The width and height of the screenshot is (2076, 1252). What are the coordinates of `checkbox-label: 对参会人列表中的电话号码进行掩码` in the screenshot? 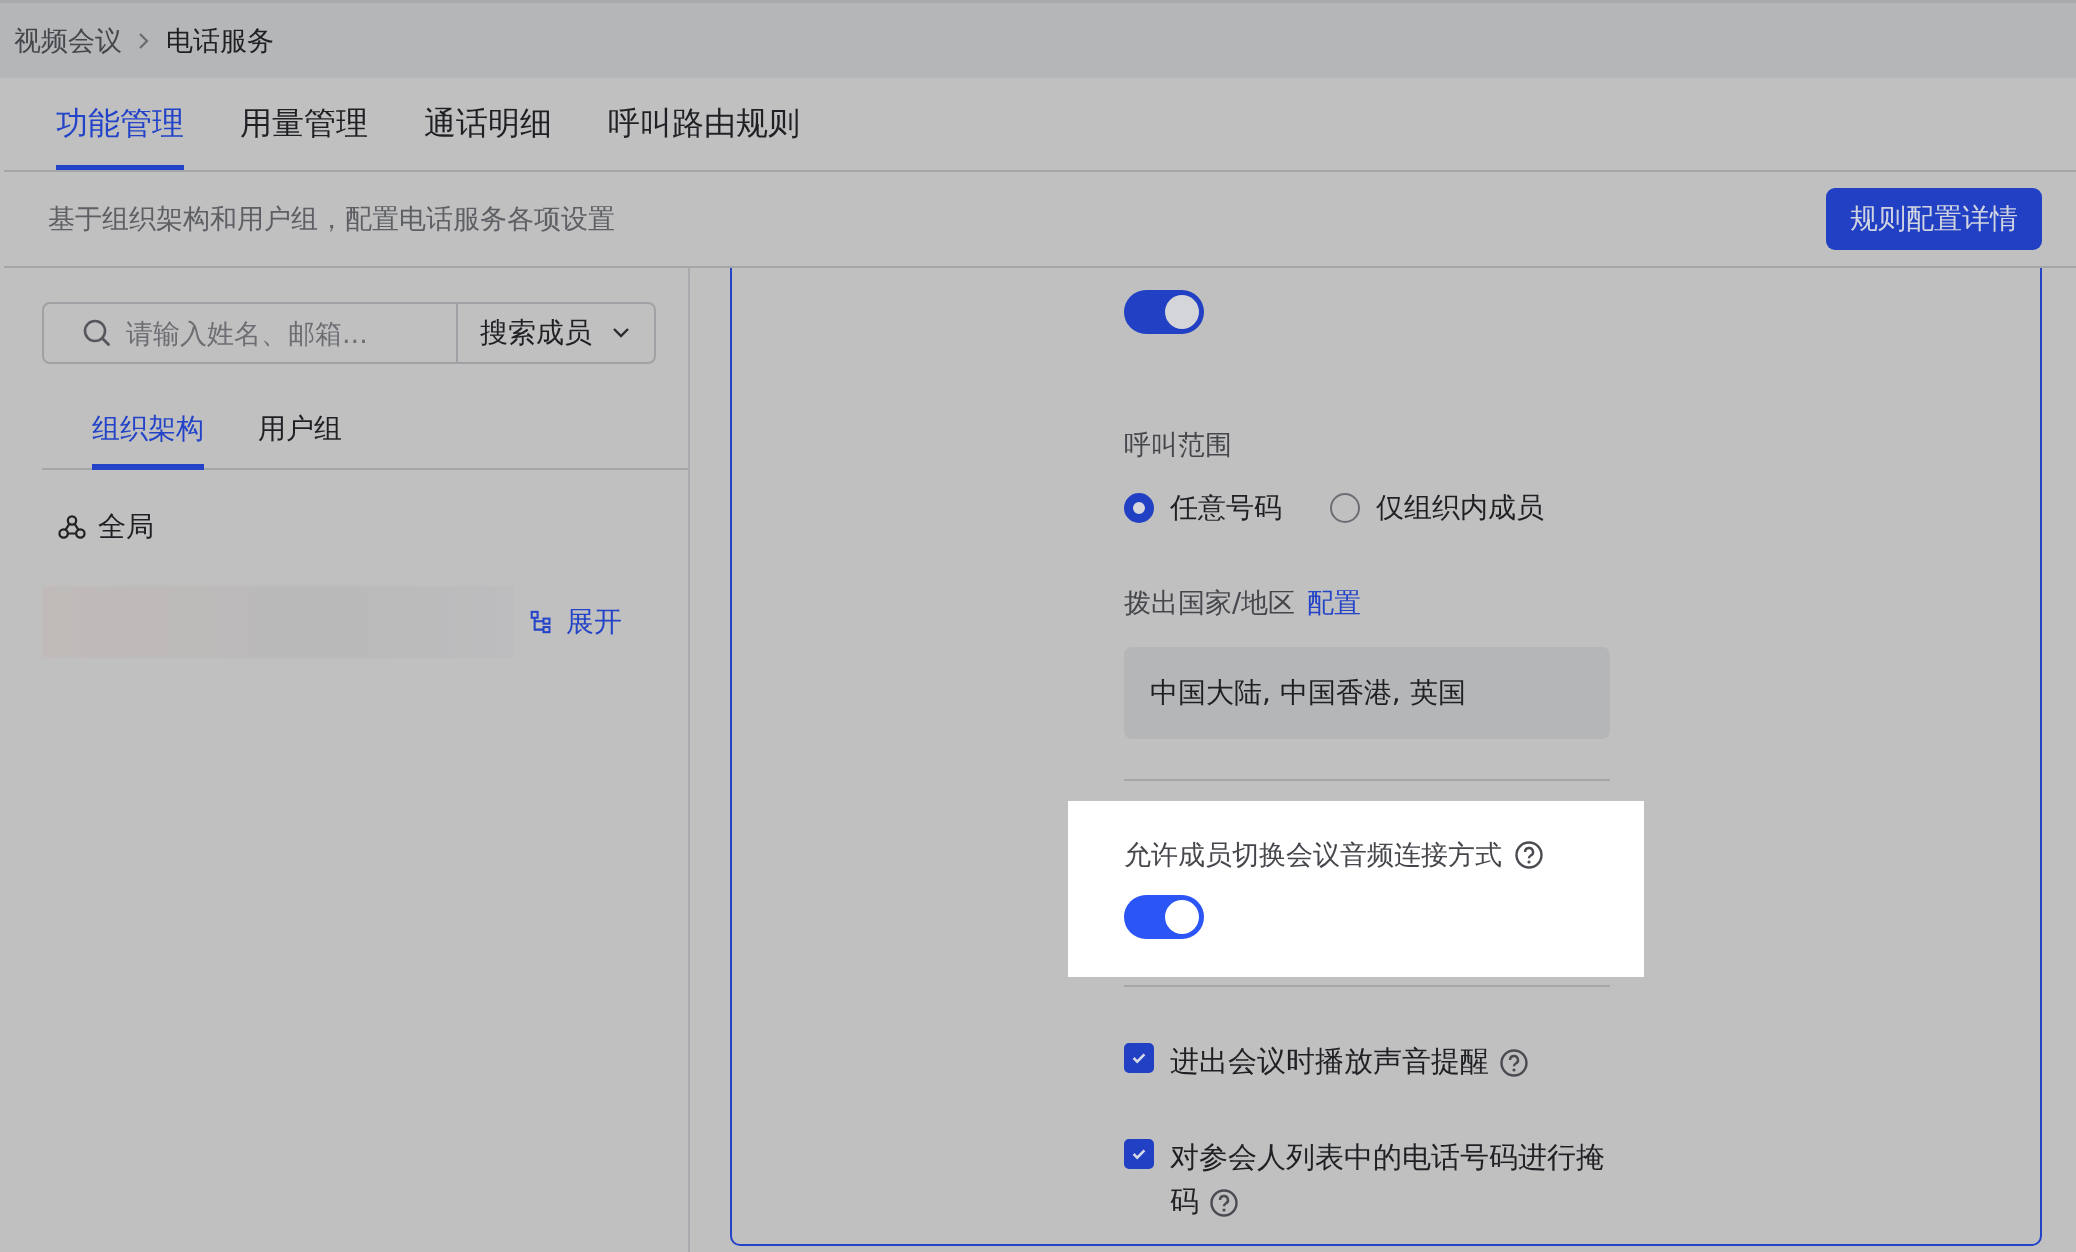 It's located at (1390, 1179).